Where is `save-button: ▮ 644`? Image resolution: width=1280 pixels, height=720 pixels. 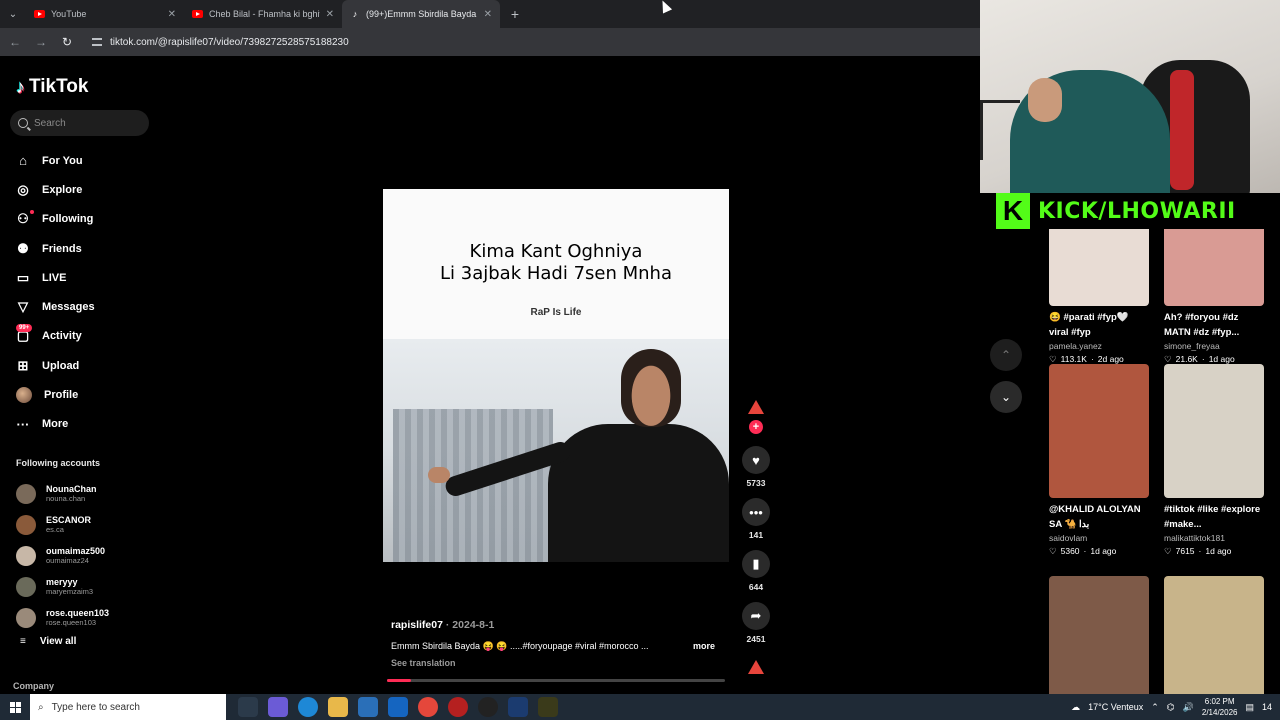
save-button: ▮ 644 is located at coordinates (756, 571).